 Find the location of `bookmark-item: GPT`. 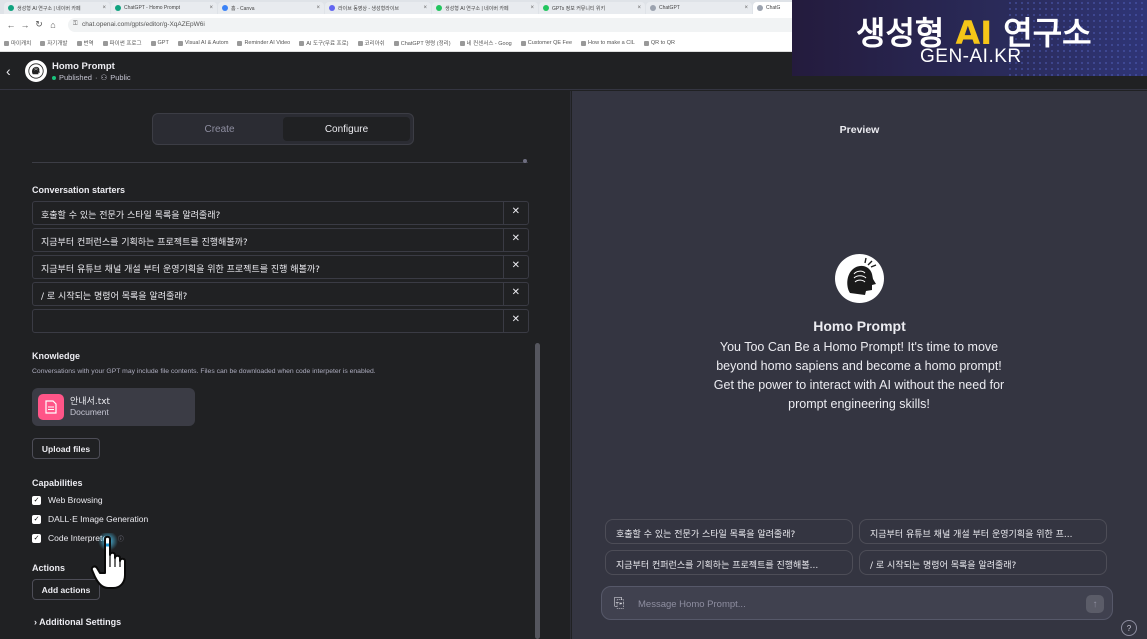

bookmark-item: GPT is located at coordinates (159, 43).